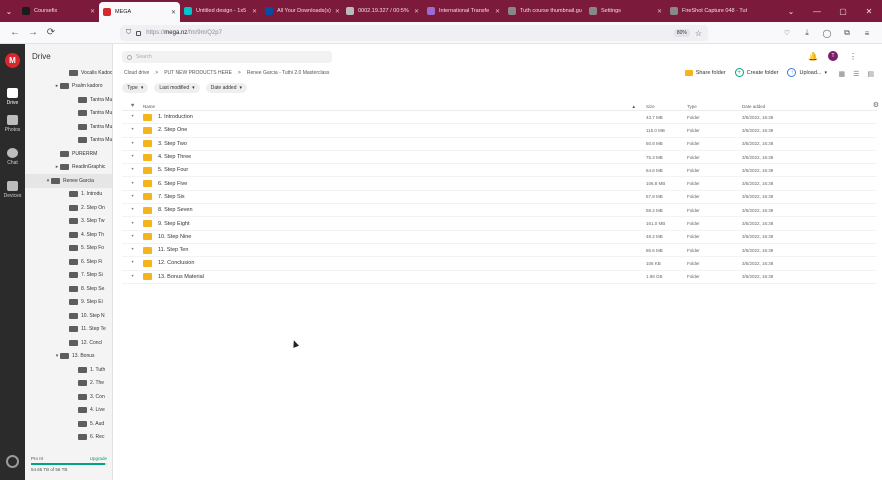  Describe the element at coordinates (68, 235) in the screenshot. I see `sidebar-tree-item: 4. Step Th` at that location.